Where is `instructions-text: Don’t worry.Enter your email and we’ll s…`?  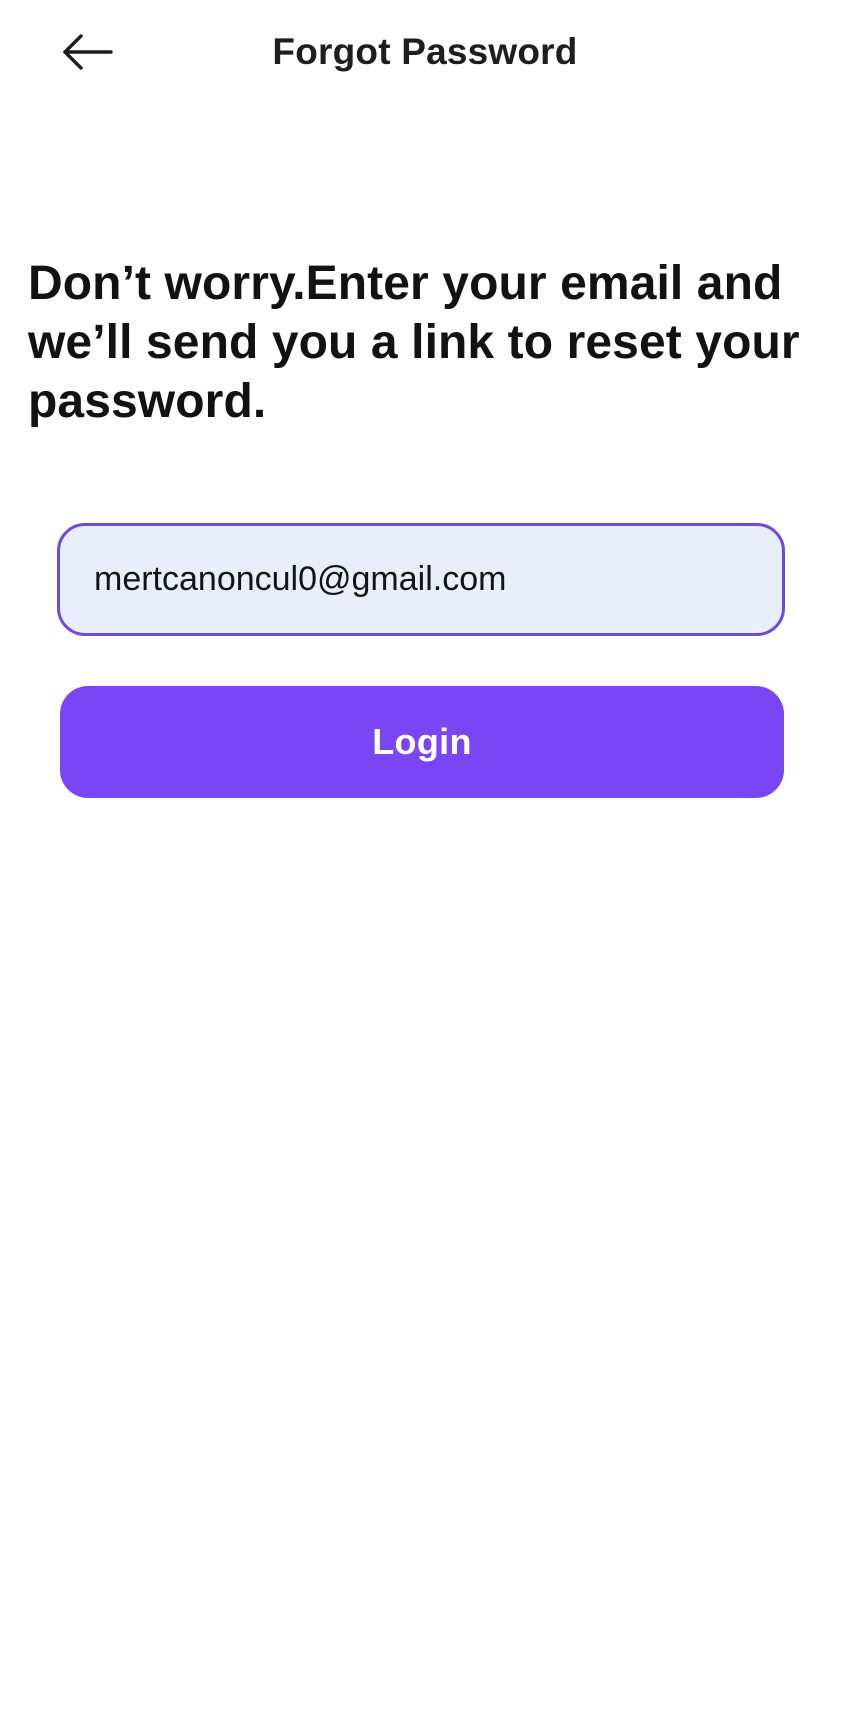 instructions-text: Don’t worry.Enter your email and we’ll s… is located at coordinates (414, 342).